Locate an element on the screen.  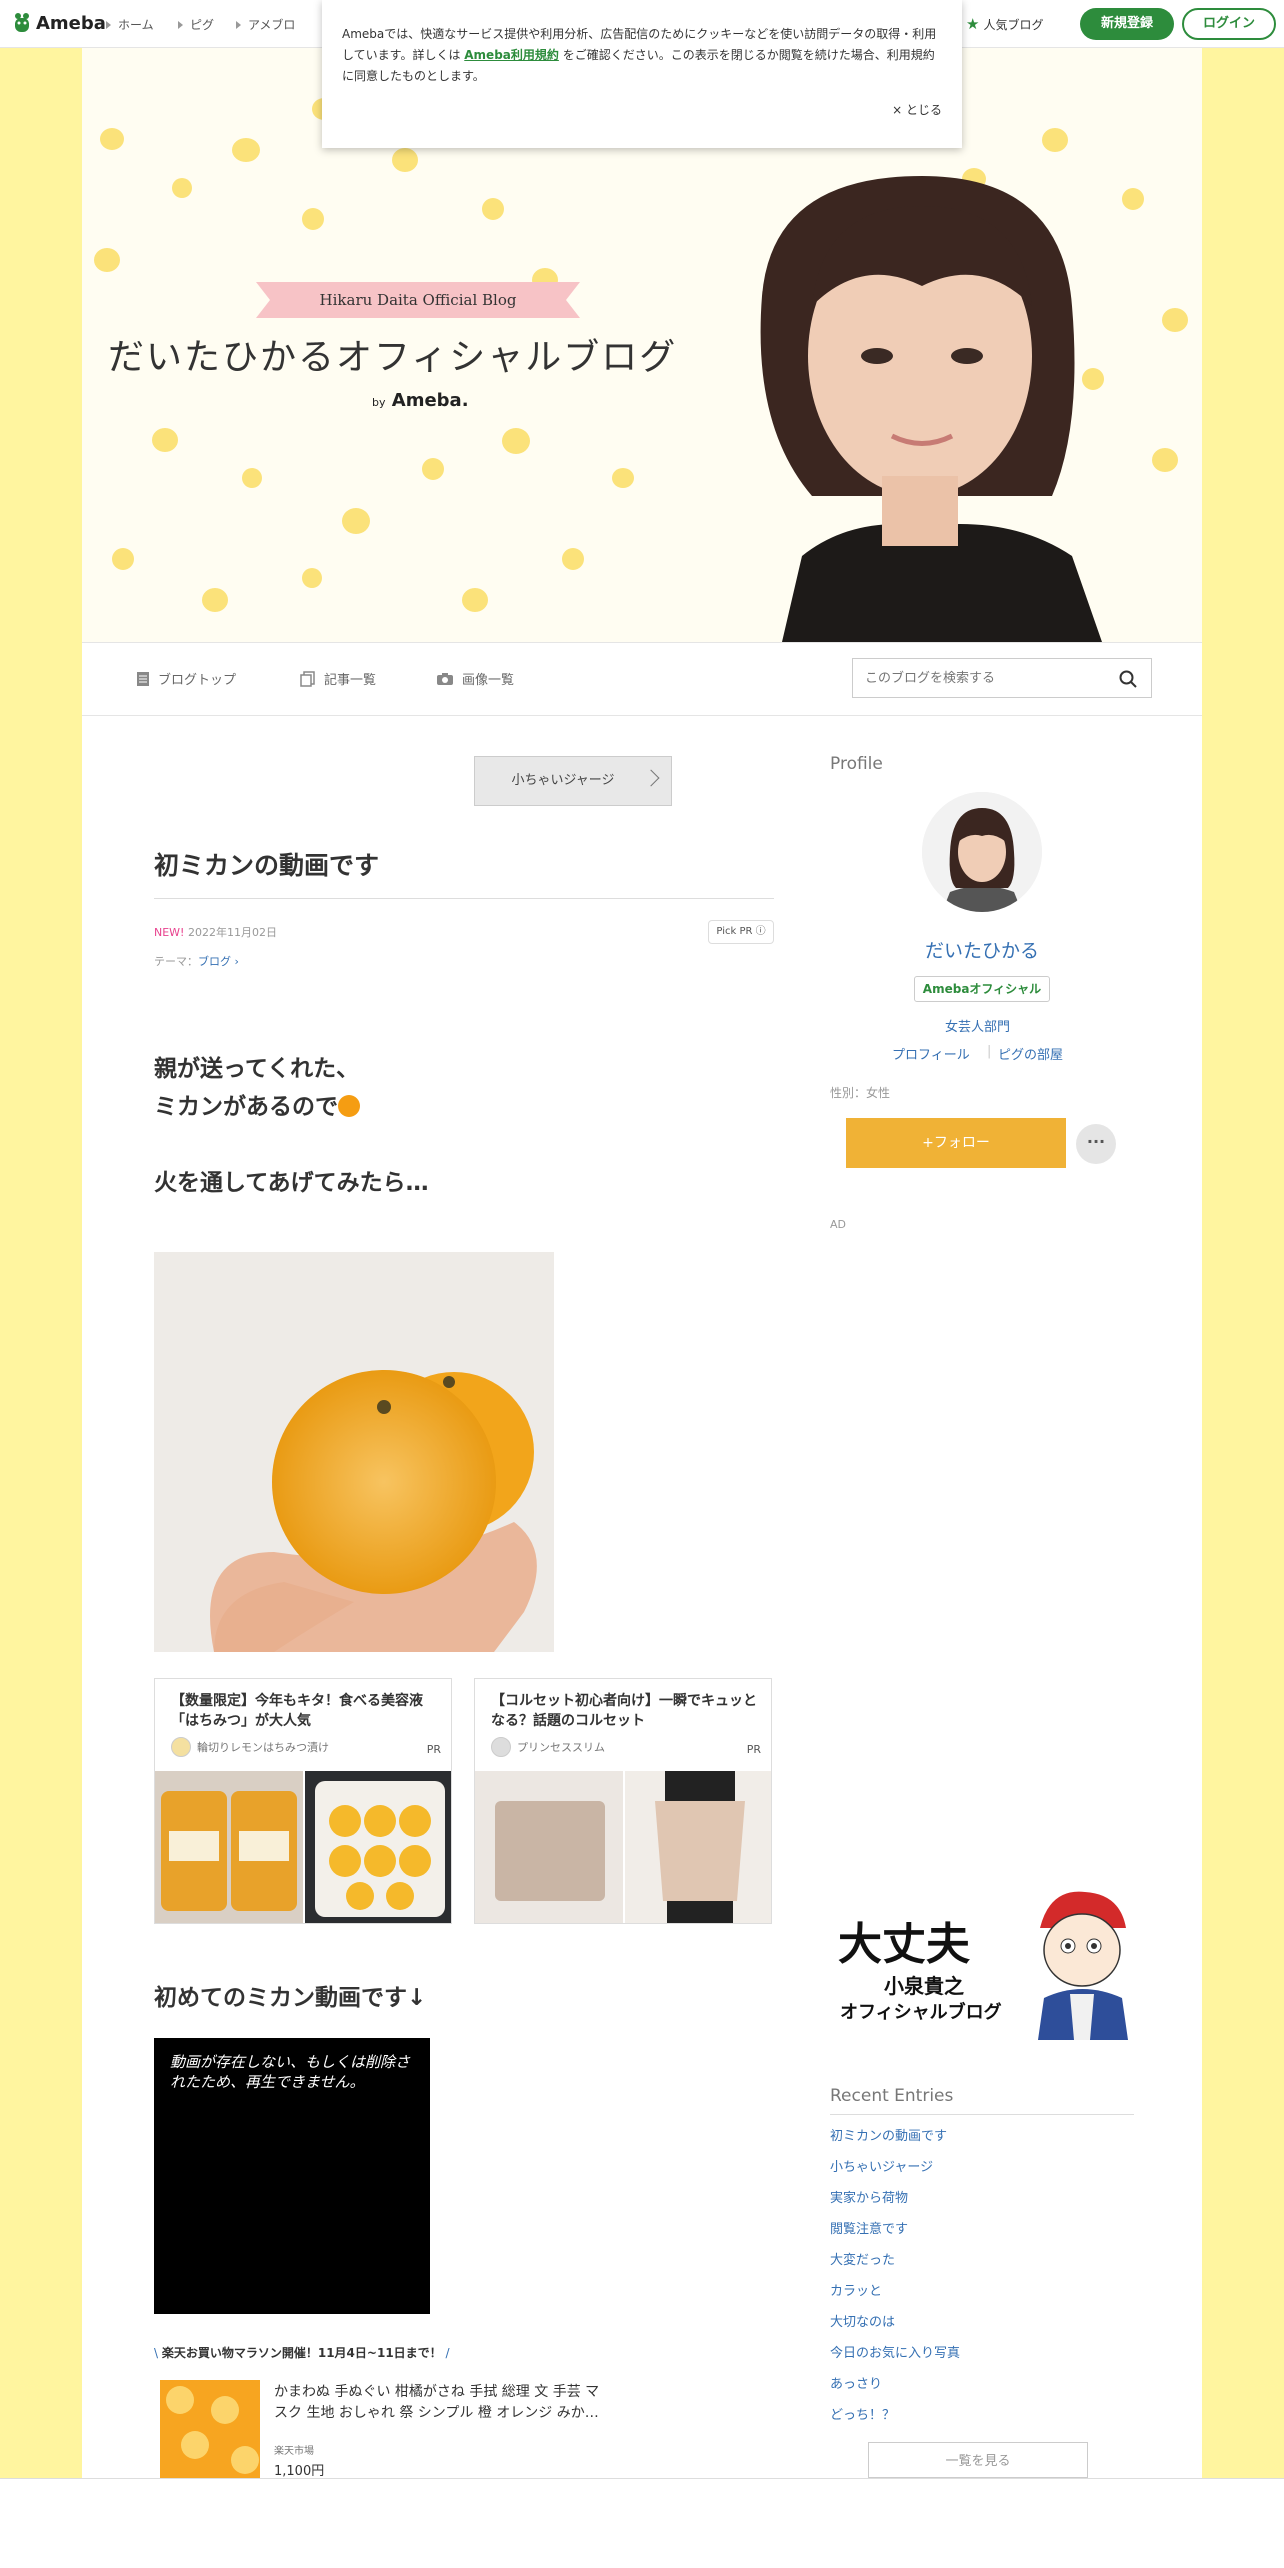
logo-text: Ameba is located at coordinates (71, 23).